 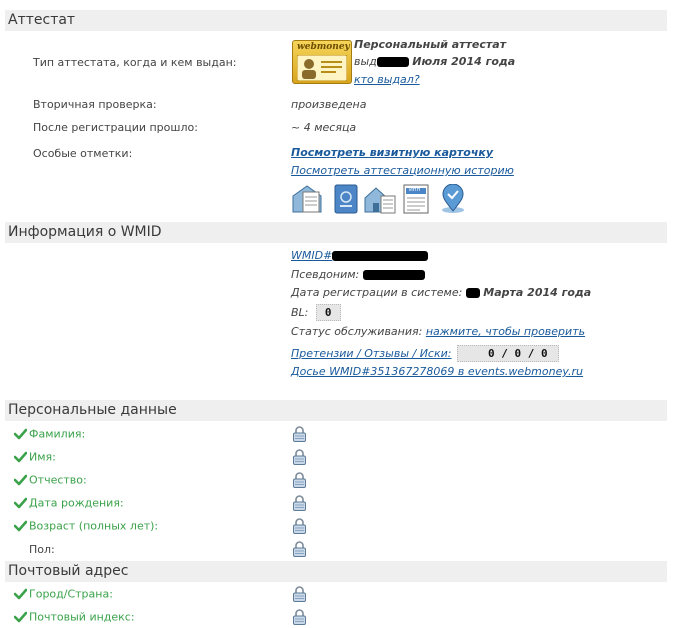 I want to click on postal-section-header: Почтовый адрес, so click(x=336, y=571).